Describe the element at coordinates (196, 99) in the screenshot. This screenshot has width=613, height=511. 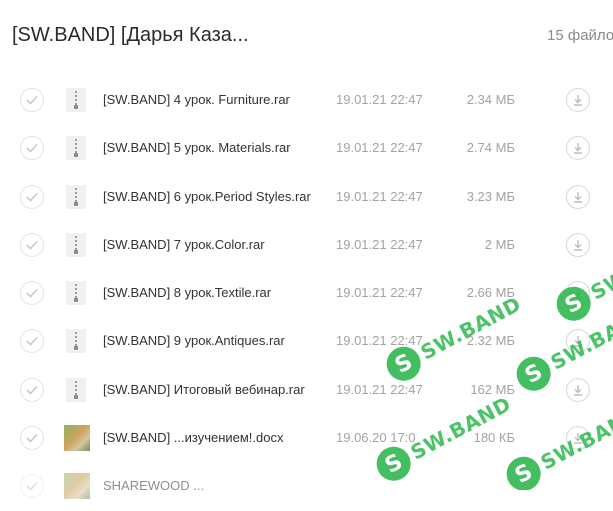
I see `file-name: [SW.BAND] 4 урок. Furniture.rar` at that location.